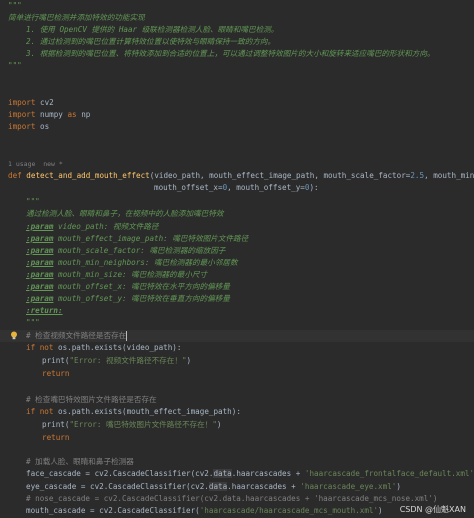 Image resolution: width=474 pixels, height=518 pixels. What do you see at coordinates (128, 298) in the screenshot?
I see `func-doc-param: :param mouth_offset_y: 嘴巴特效在垂直方向的偏移量` at bounding box center [128, 298].